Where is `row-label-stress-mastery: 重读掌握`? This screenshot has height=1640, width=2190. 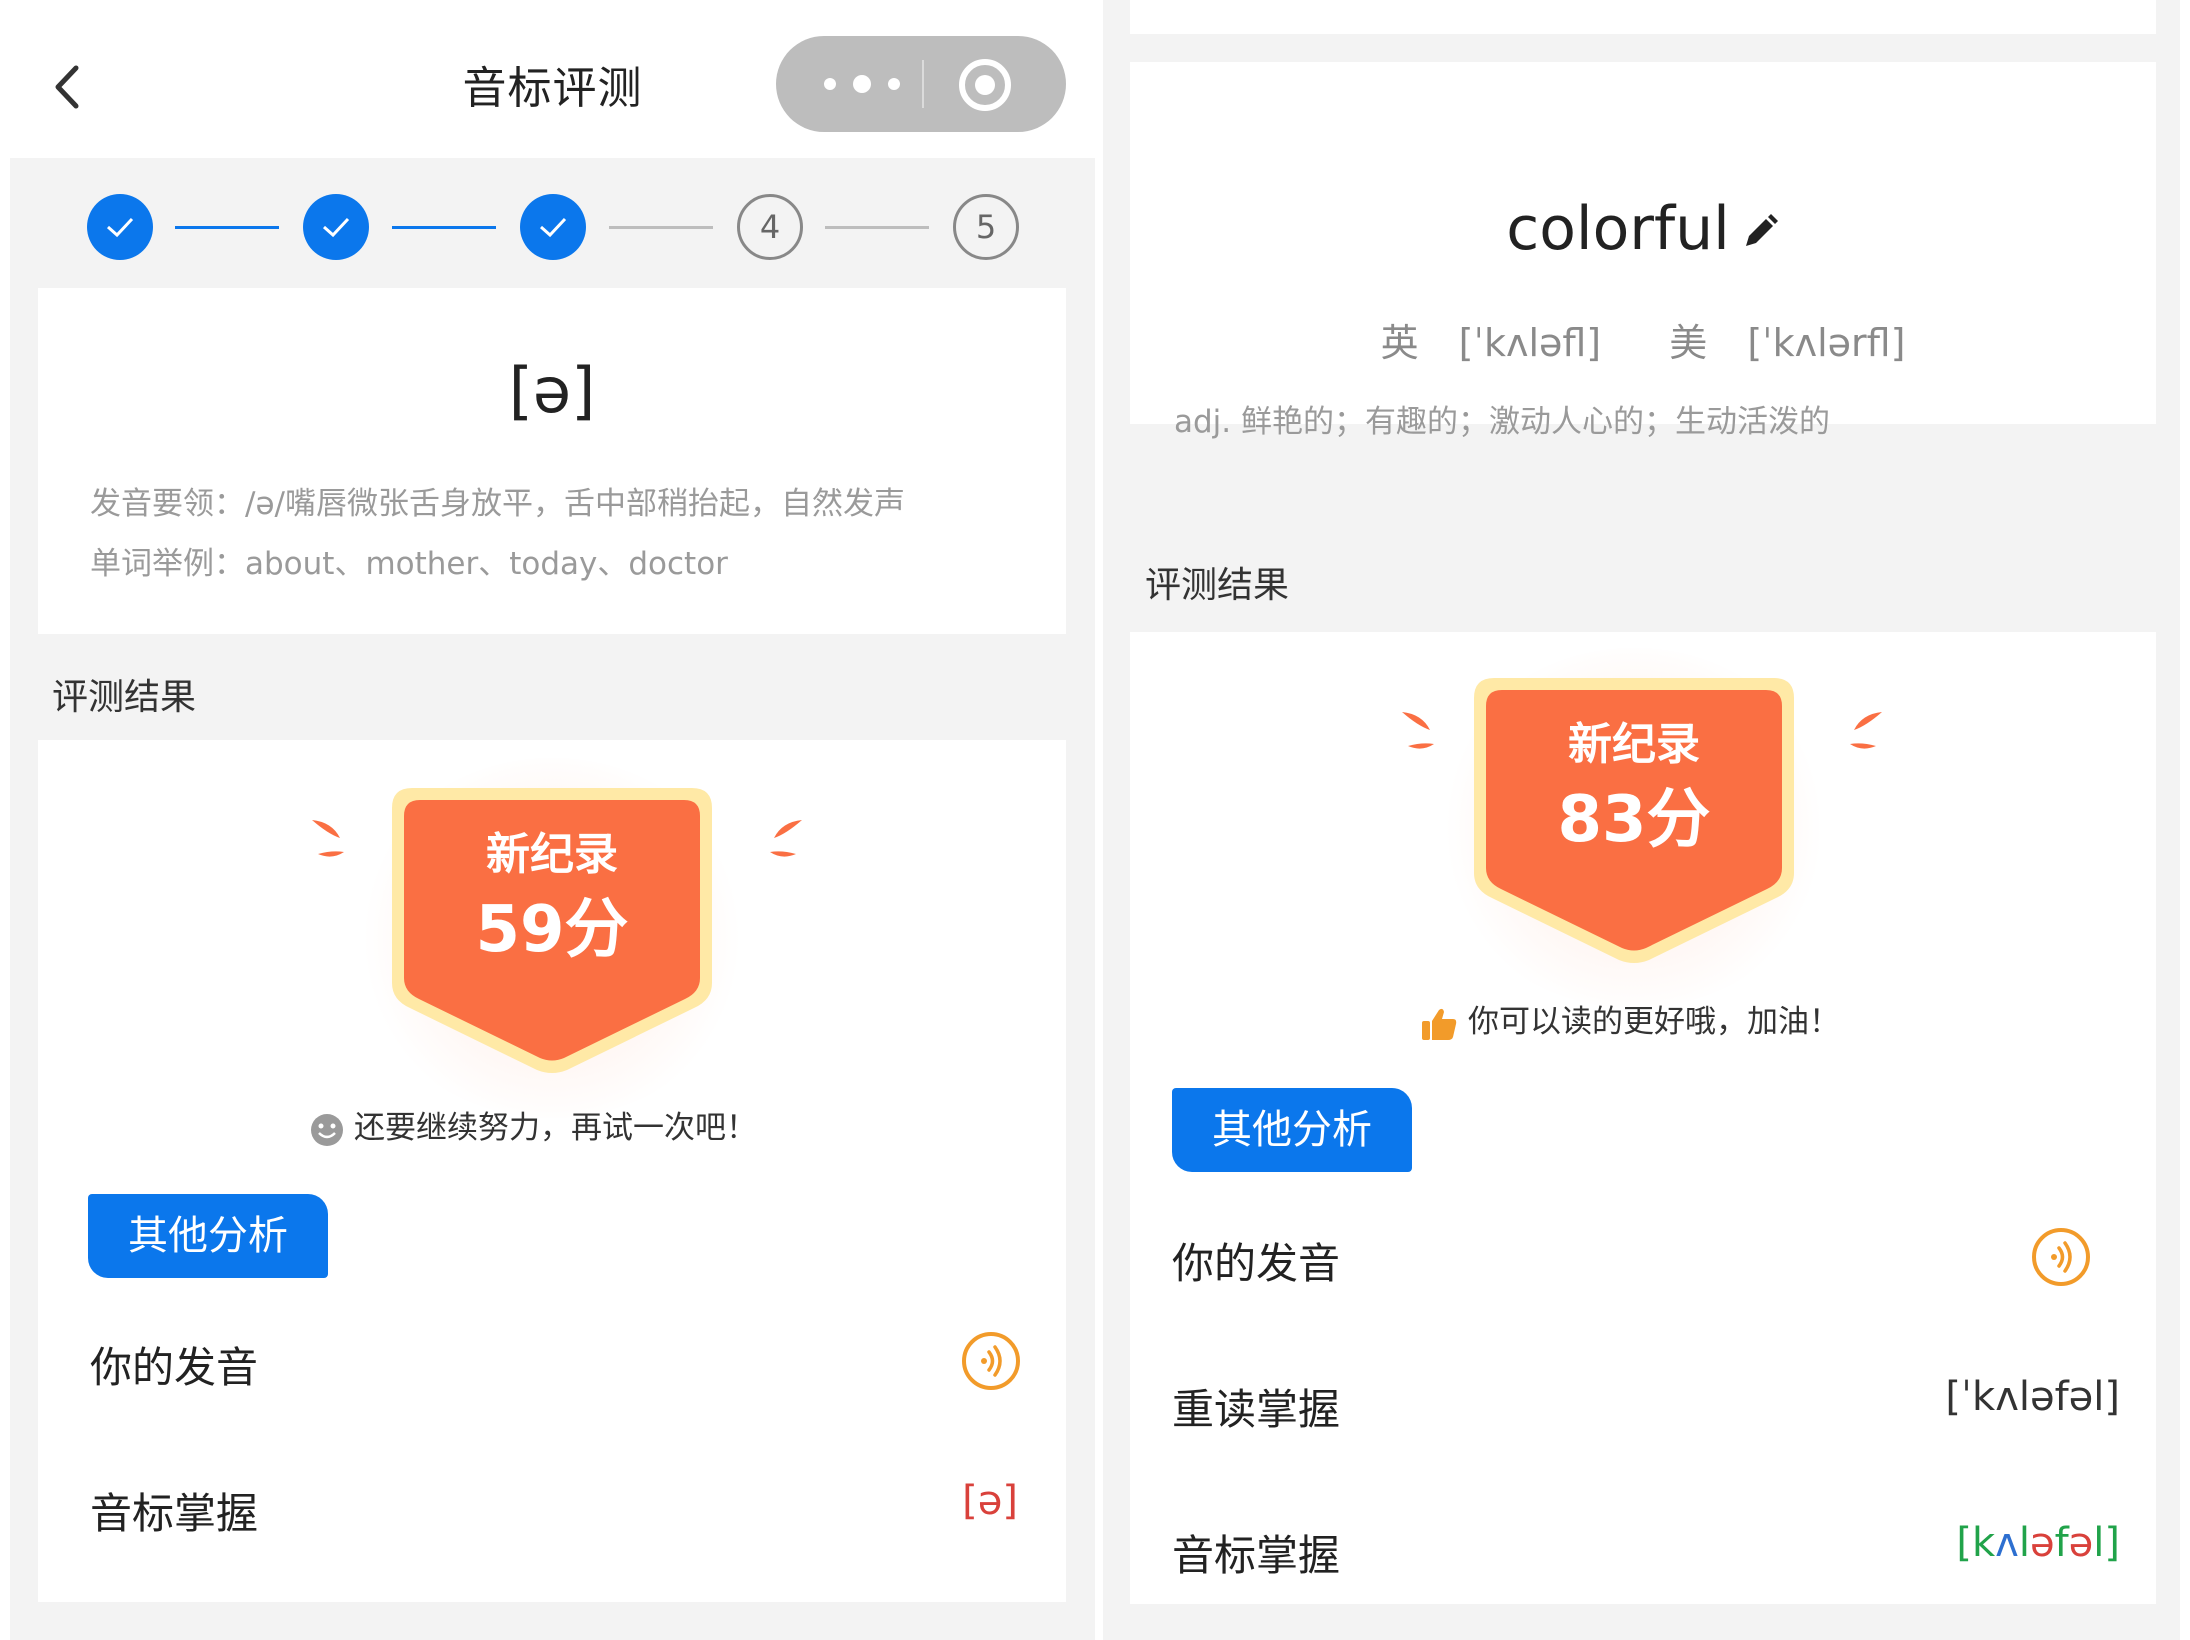 row-label-stress-mastery: 重读掌握 is located at coordinates (1256, 1409).